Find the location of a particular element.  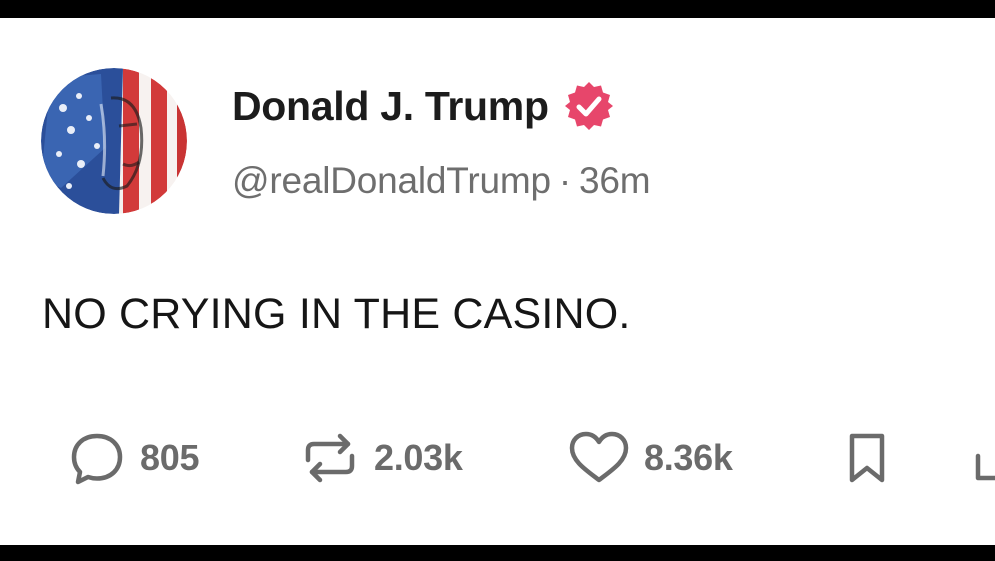

bookmark-icon is located at coordinates (867, 458).